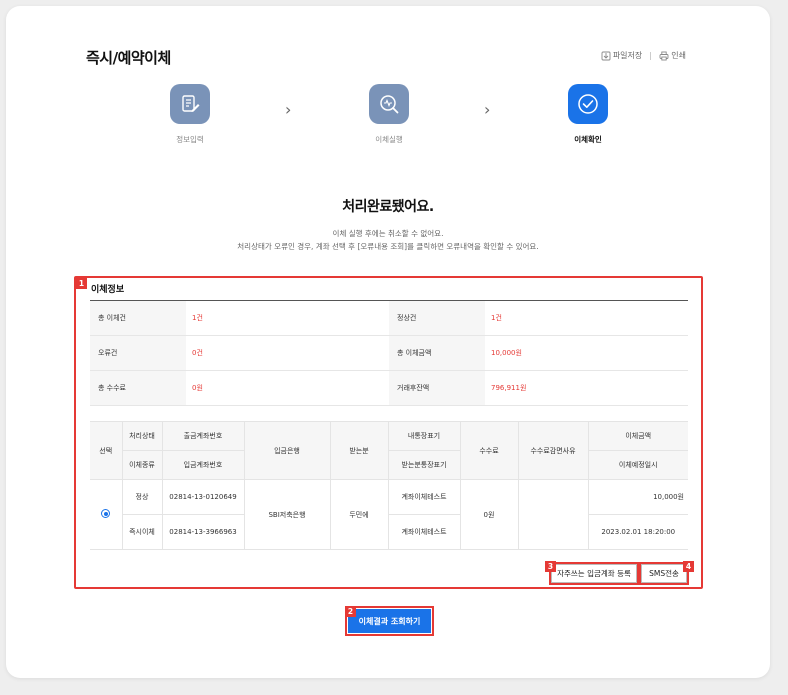 This screenshot has height=695, width=788. I want to click on print-label: 인쇄, so click(678, 55).